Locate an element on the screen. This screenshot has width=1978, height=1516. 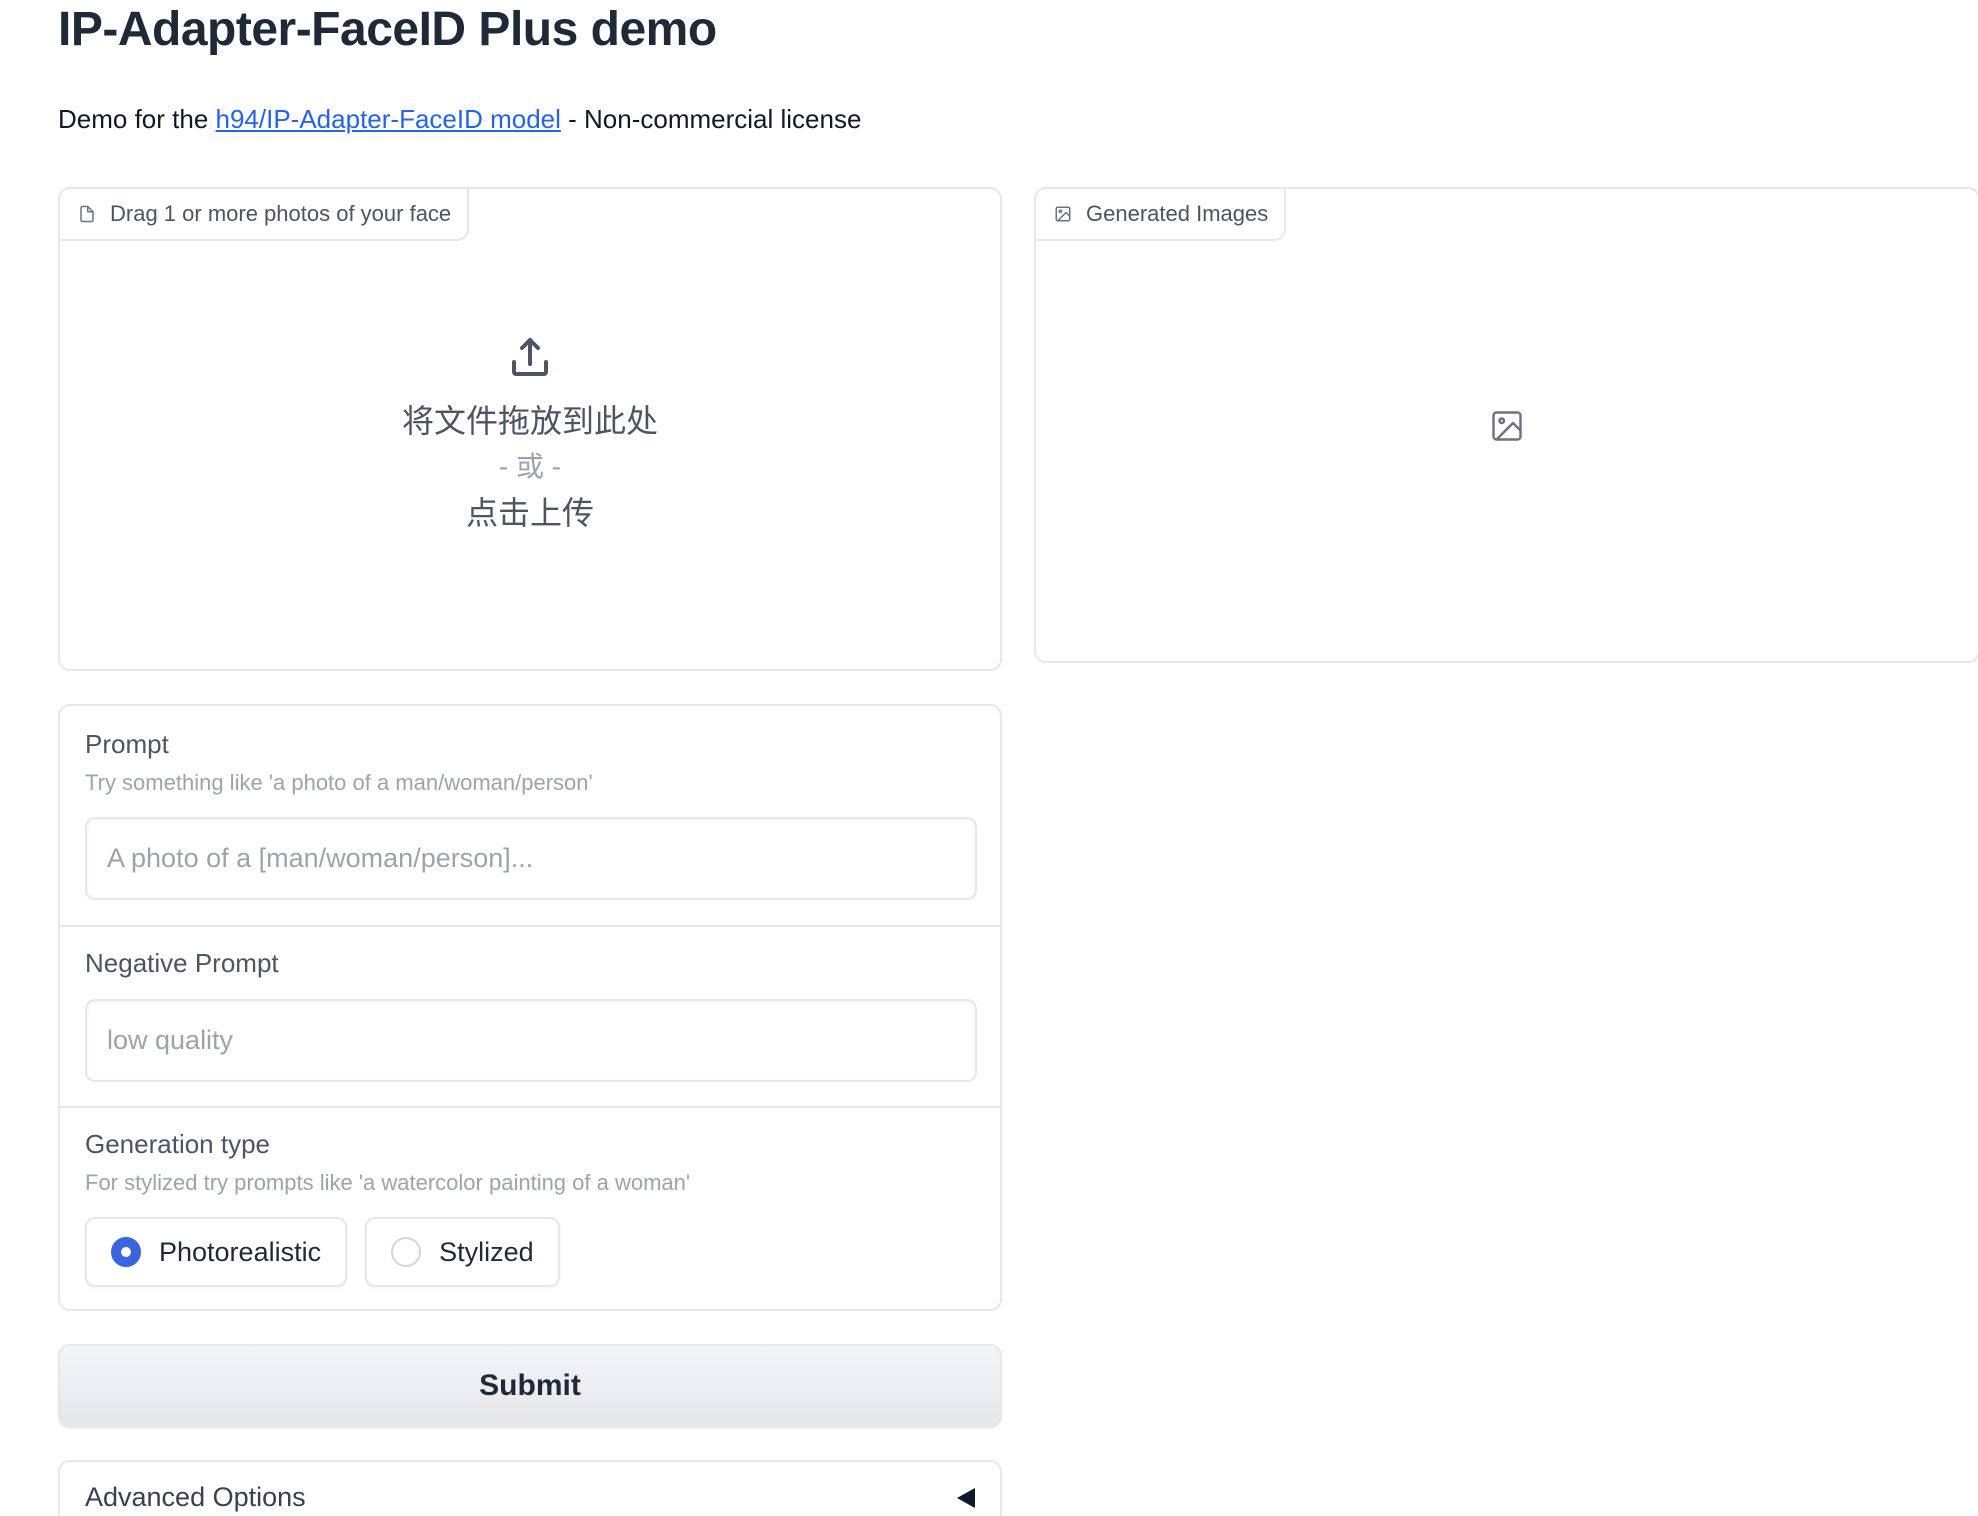
radio-option-photorealistic: Photorealistic is located at coordinates (216, 1252).